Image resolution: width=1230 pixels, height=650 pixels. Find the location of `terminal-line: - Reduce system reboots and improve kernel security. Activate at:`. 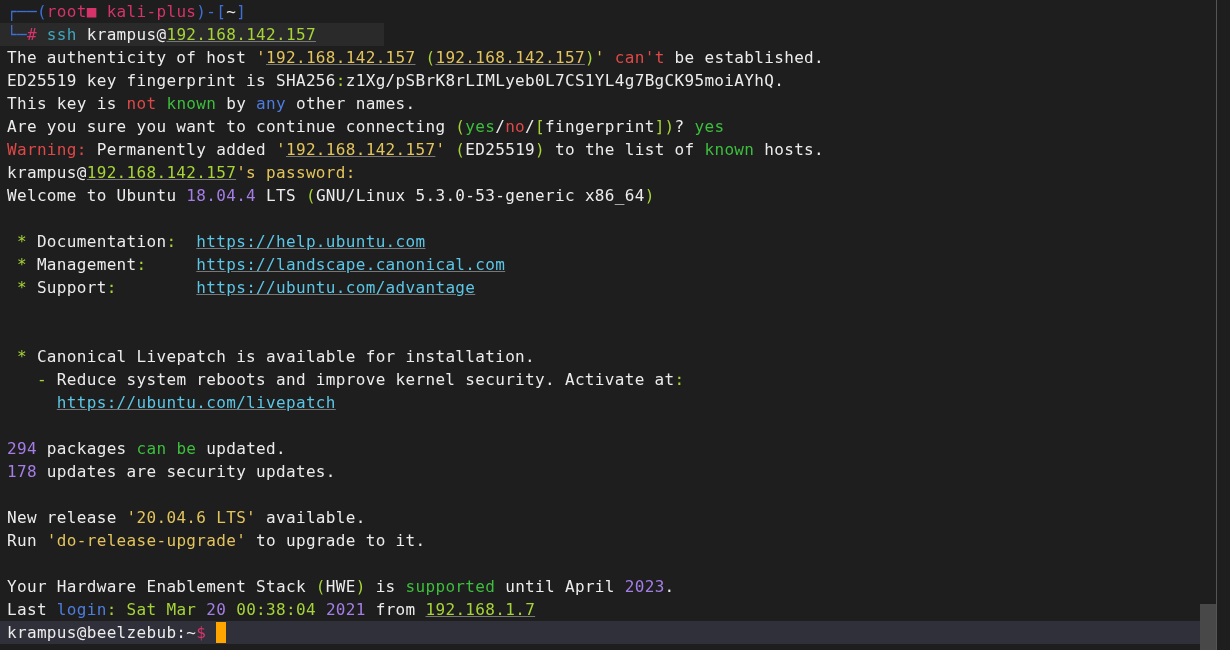

terminal-line: - Reduce system reboots and improve kernel security. Activate at: is located at coordinates (360, 380).